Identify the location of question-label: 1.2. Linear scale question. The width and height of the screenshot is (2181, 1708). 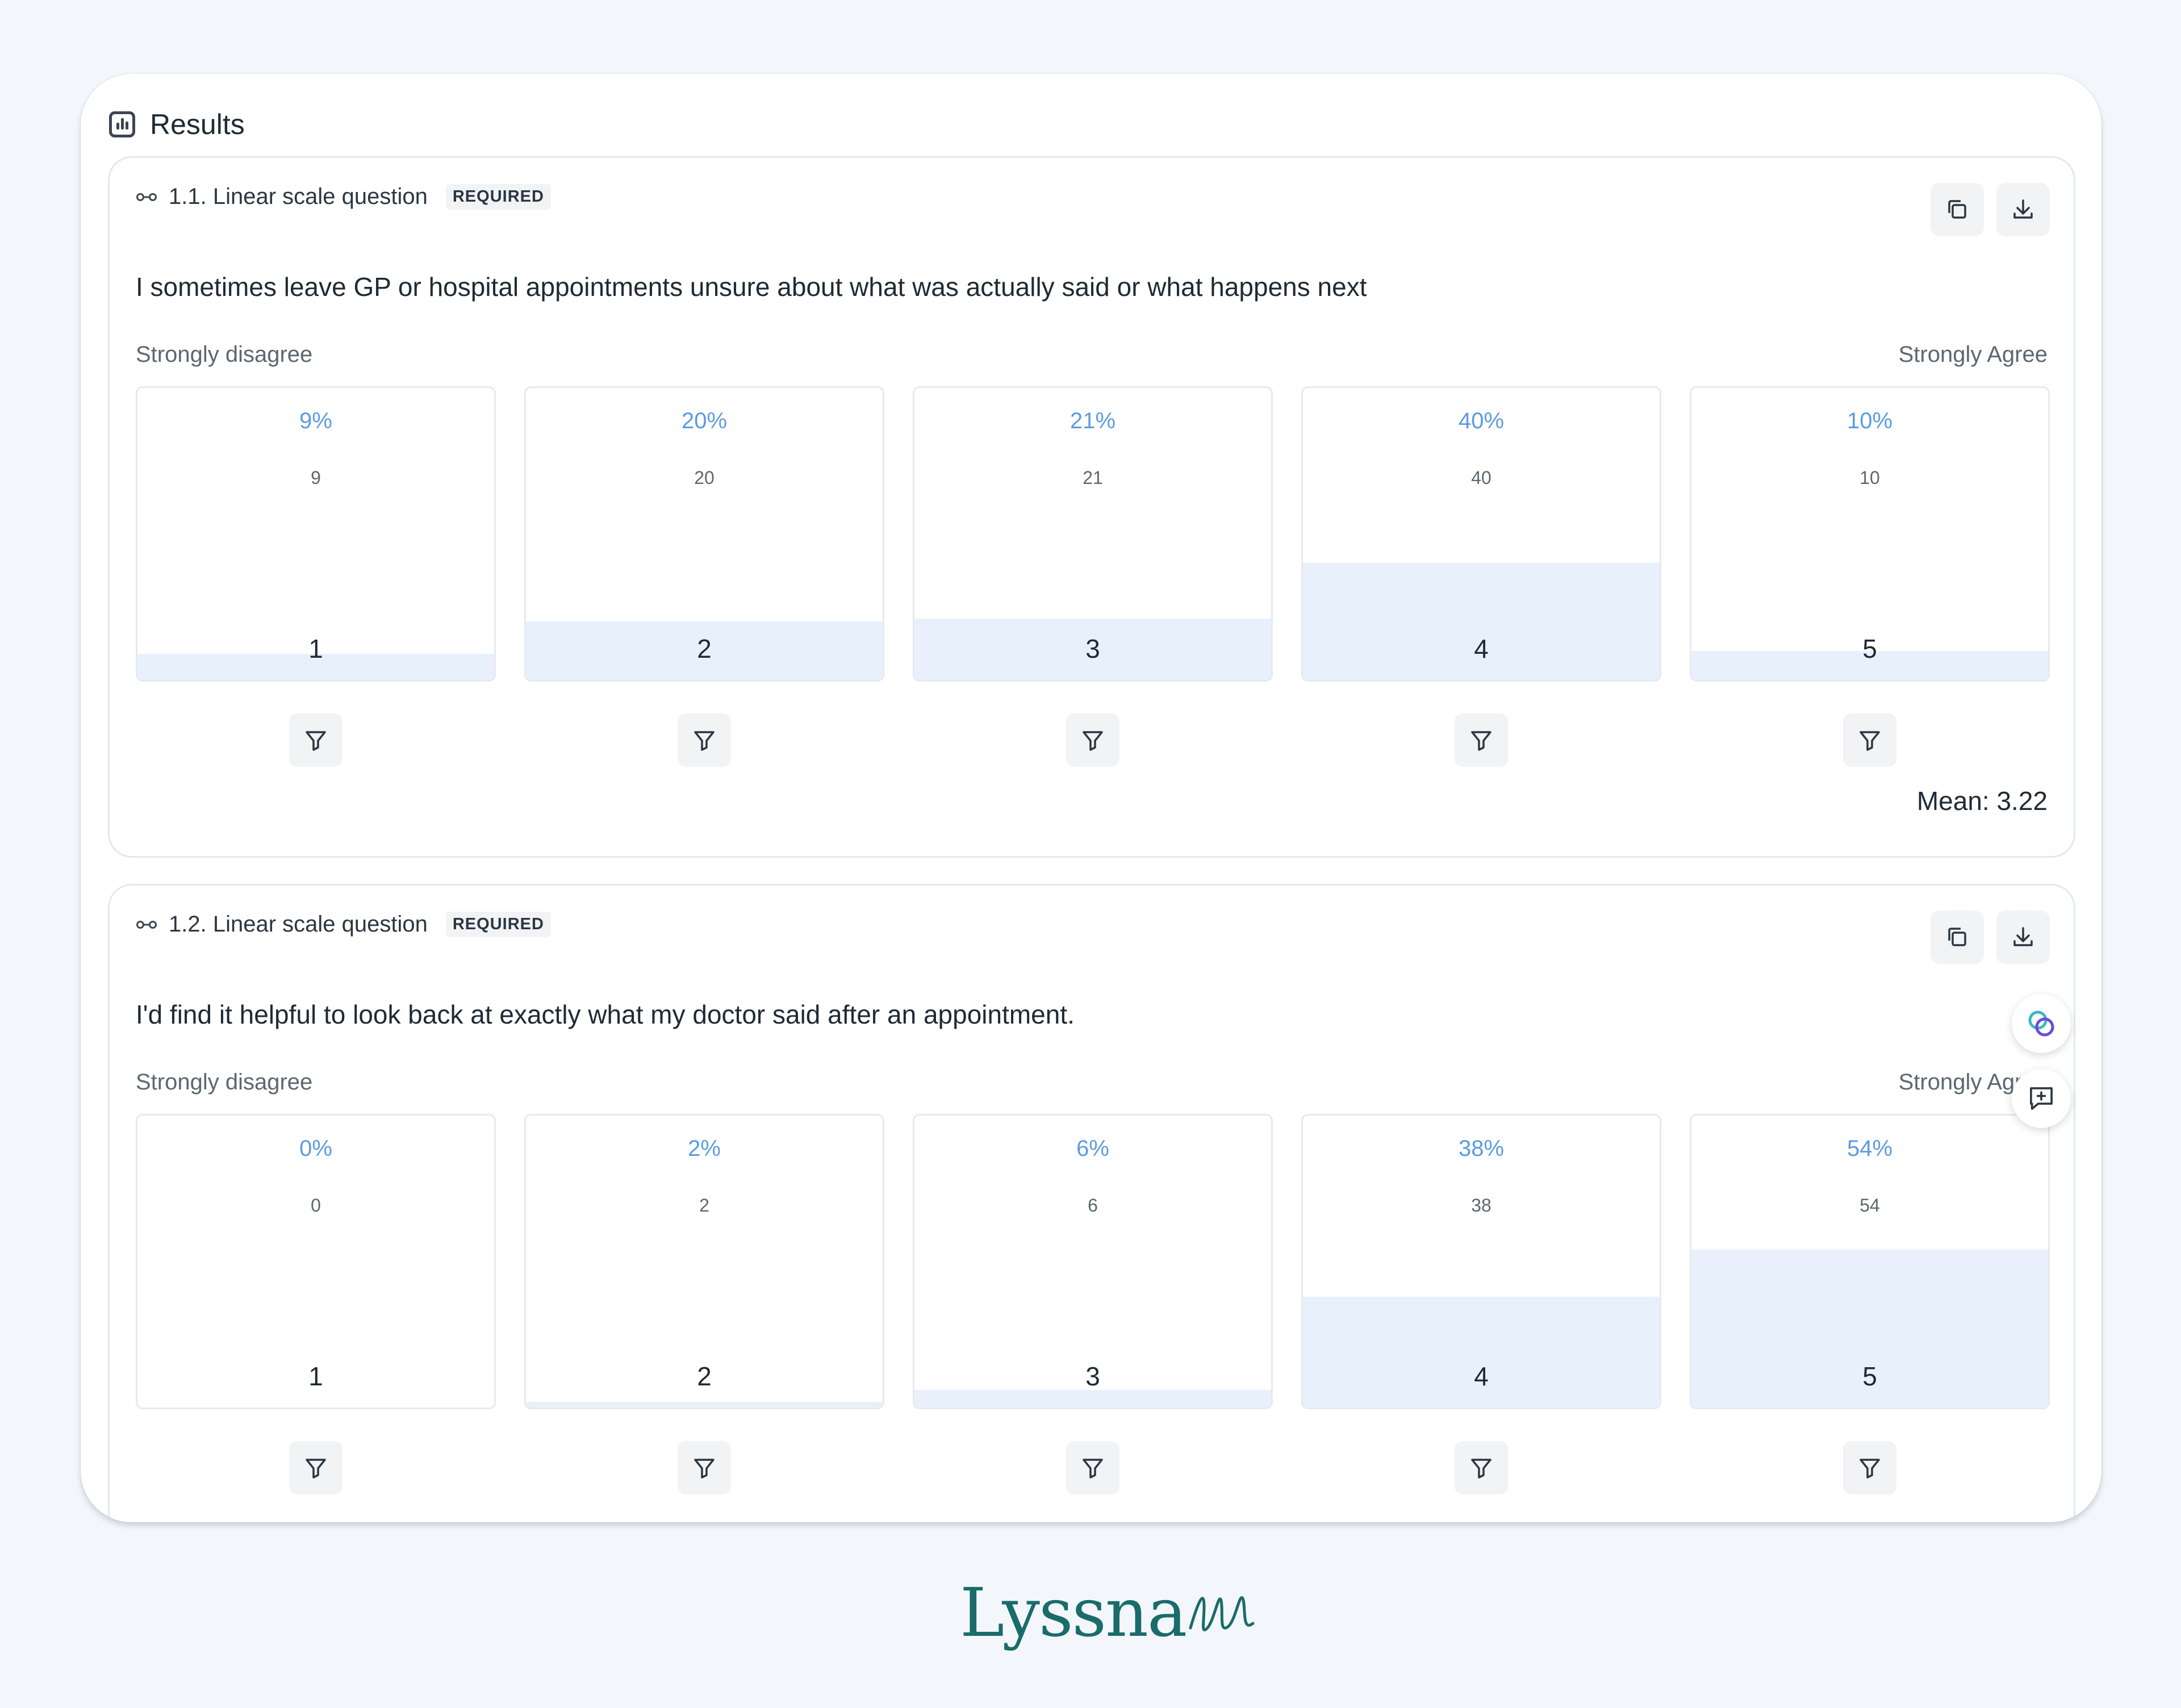
(298, 924).